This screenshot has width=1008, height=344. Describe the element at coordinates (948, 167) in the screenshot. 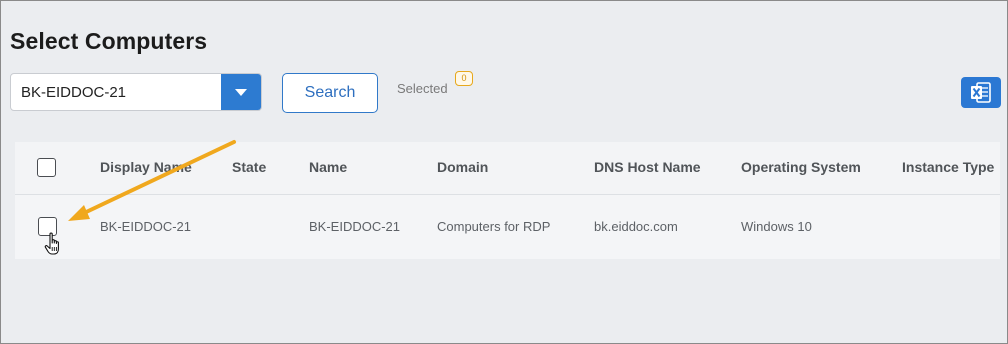

I see `column-header-instance-type: Instance Type` at that location.